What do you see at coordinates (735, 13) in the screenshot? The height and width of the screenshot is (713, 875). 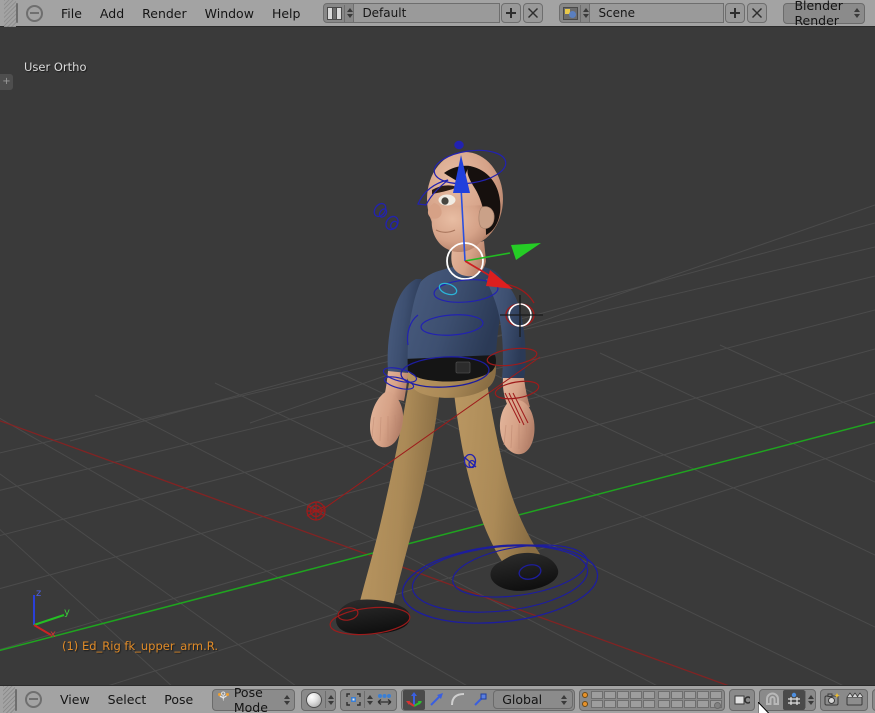 I see `add-scene-button` at bounding box center [735, 13].